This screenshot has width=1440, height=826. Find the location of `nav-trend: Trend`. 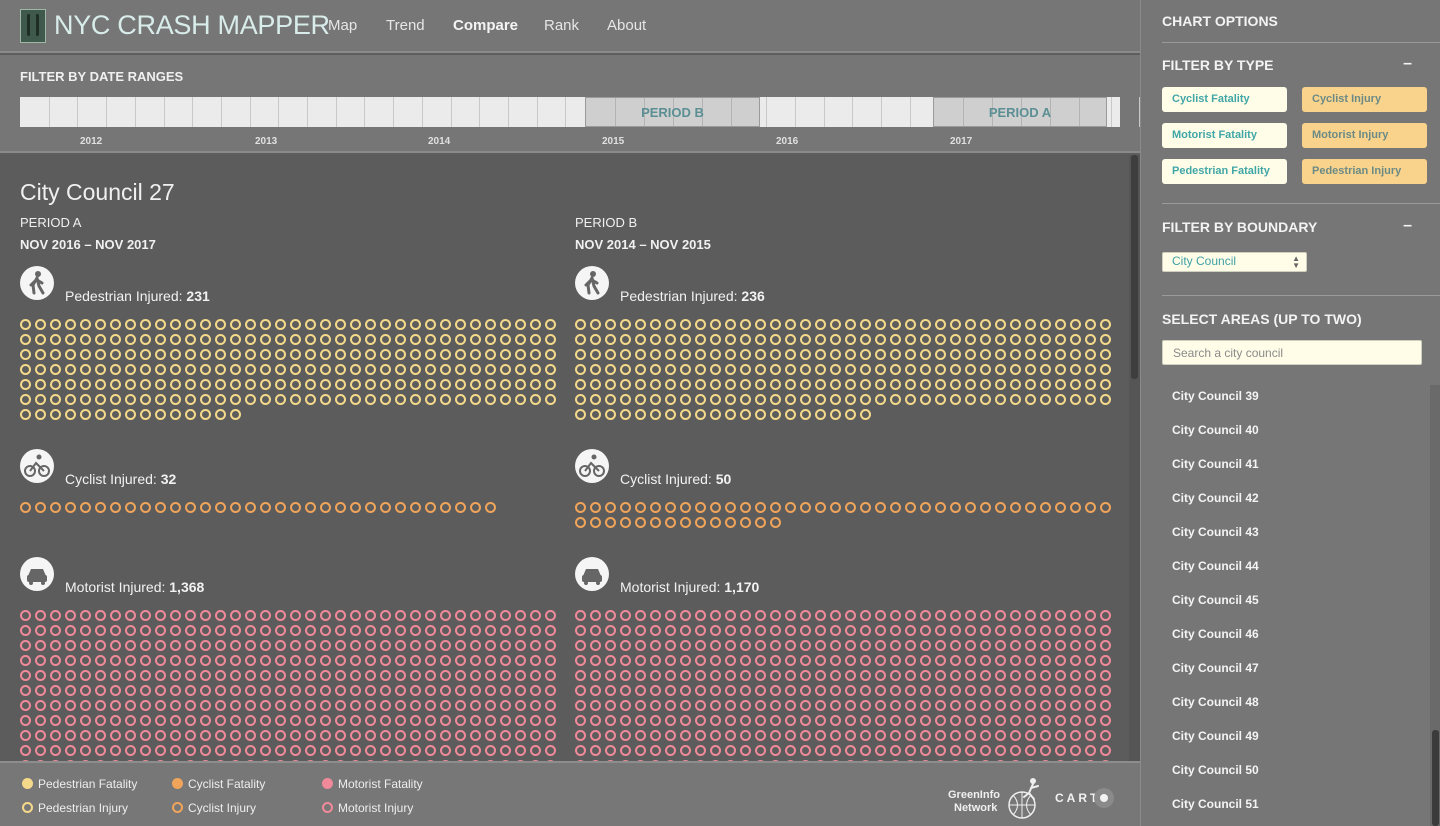

nav-trend: Trend is located at coordinates (405, 25).